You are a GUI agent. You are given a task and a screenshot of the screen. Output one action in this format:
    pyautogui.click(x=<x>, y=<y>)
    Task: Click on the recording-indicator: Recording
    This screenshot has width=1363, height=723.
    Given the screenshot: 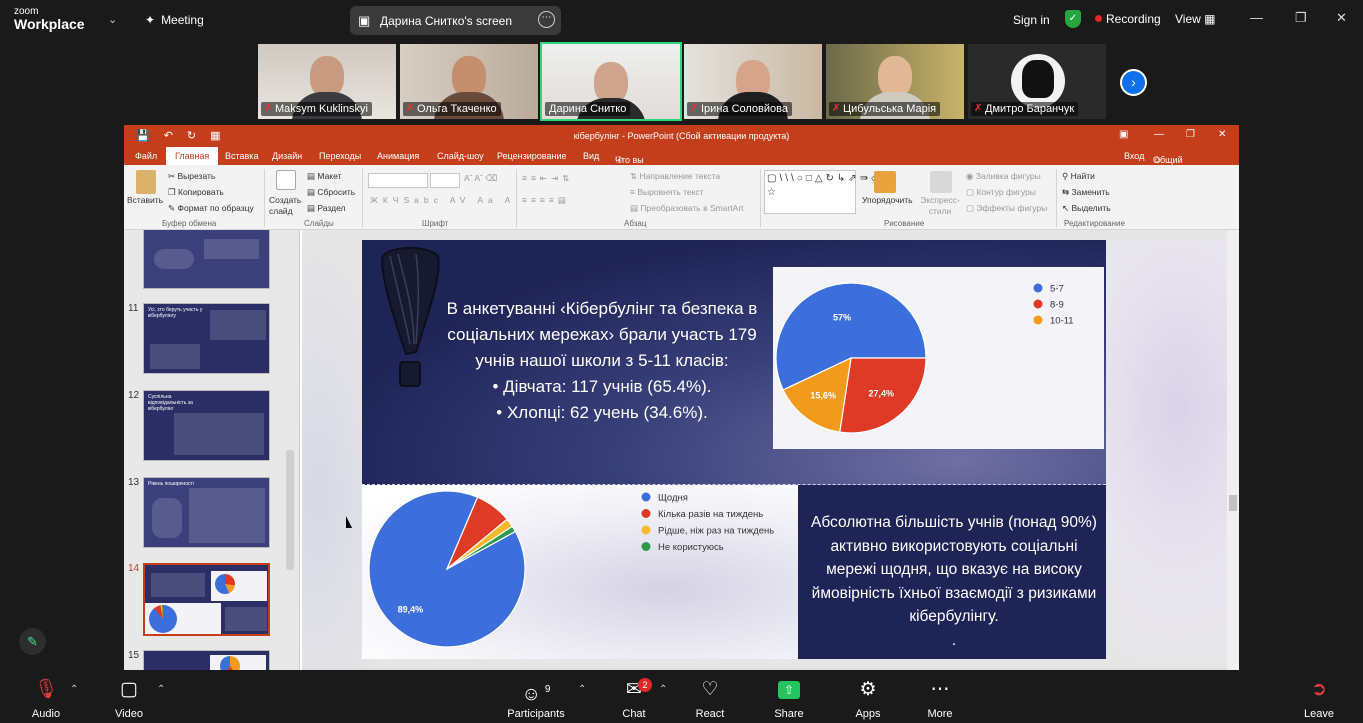 What is the action you would take?
    pyautogui.click(x=1128, y=19)
    